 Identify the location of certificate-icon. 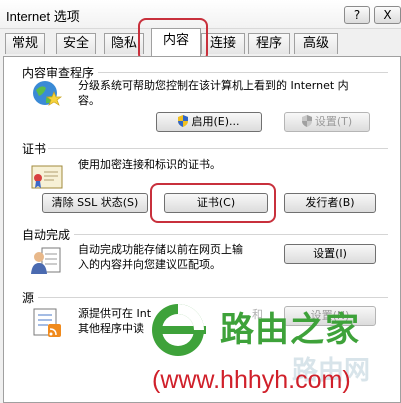
(47, 177).